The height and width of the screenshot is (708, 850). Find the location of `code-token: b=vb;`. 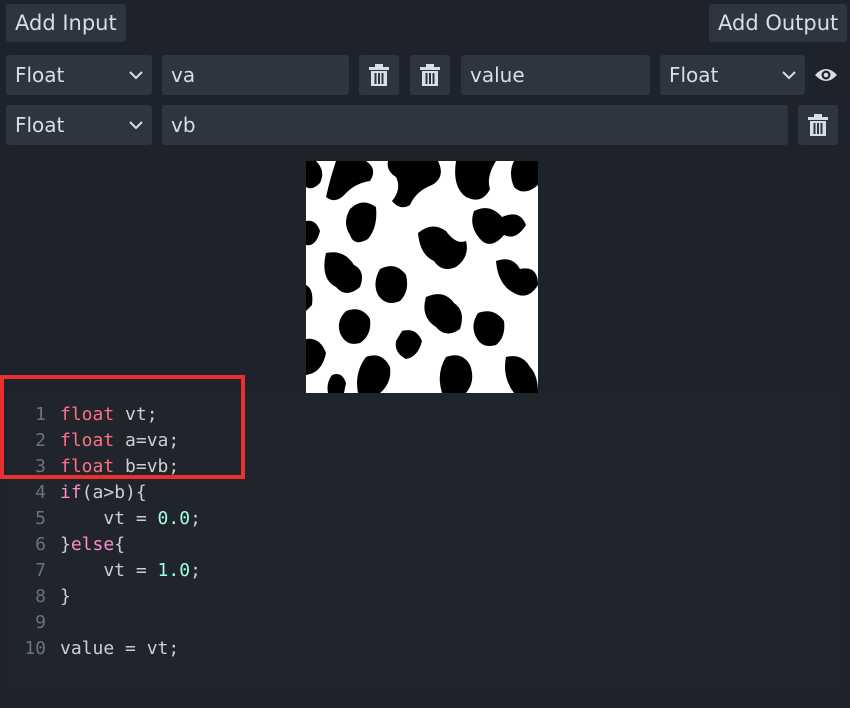

code-token: b=vb; is located at coordinates (147, 466).